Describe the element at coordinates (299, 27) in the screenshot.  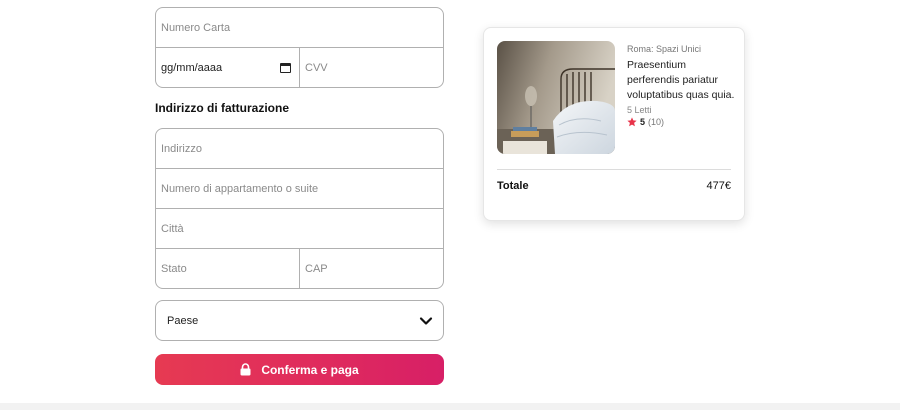
I see `card-number-input: Numero Carta` at that location.